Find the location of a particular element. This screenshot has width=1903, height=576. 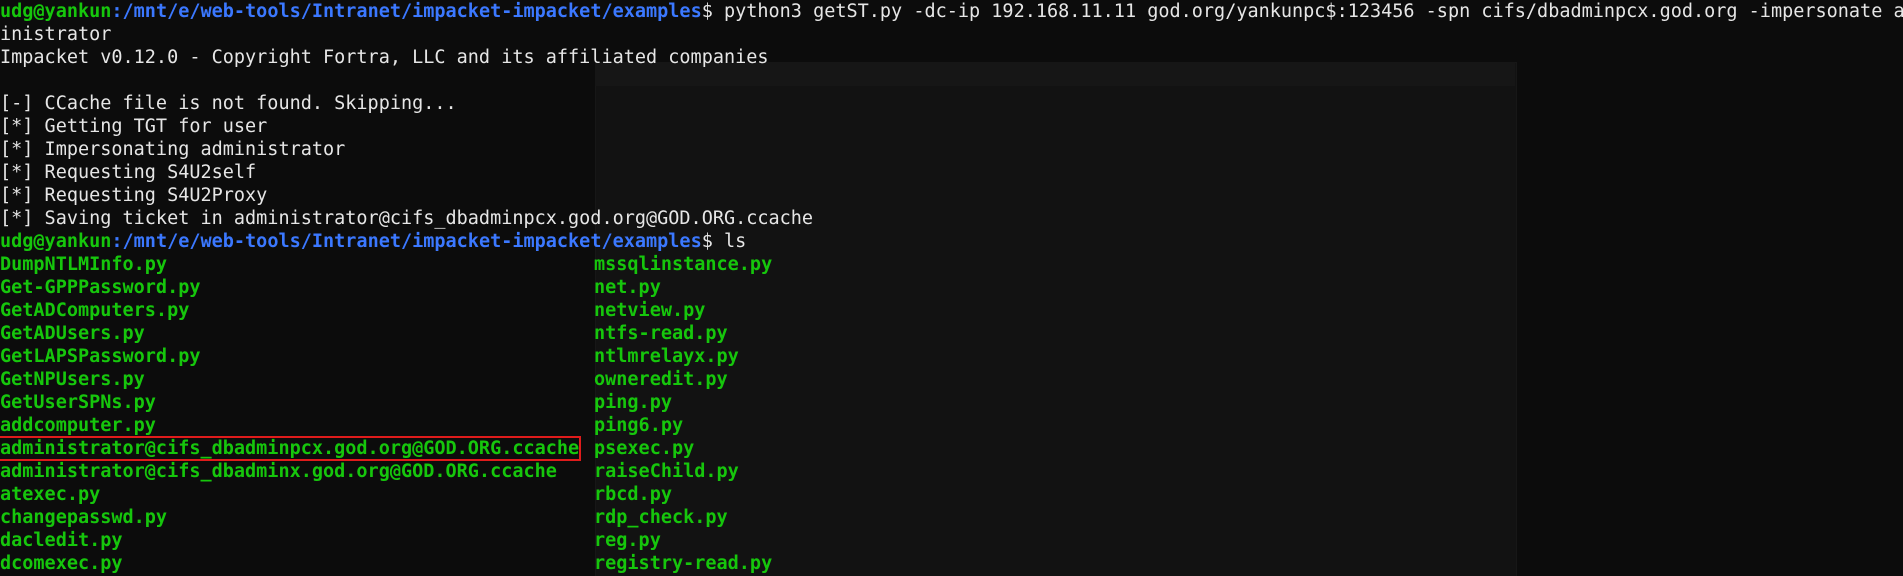

list-item: raiseChild.py is located at coordinates (666, 471).